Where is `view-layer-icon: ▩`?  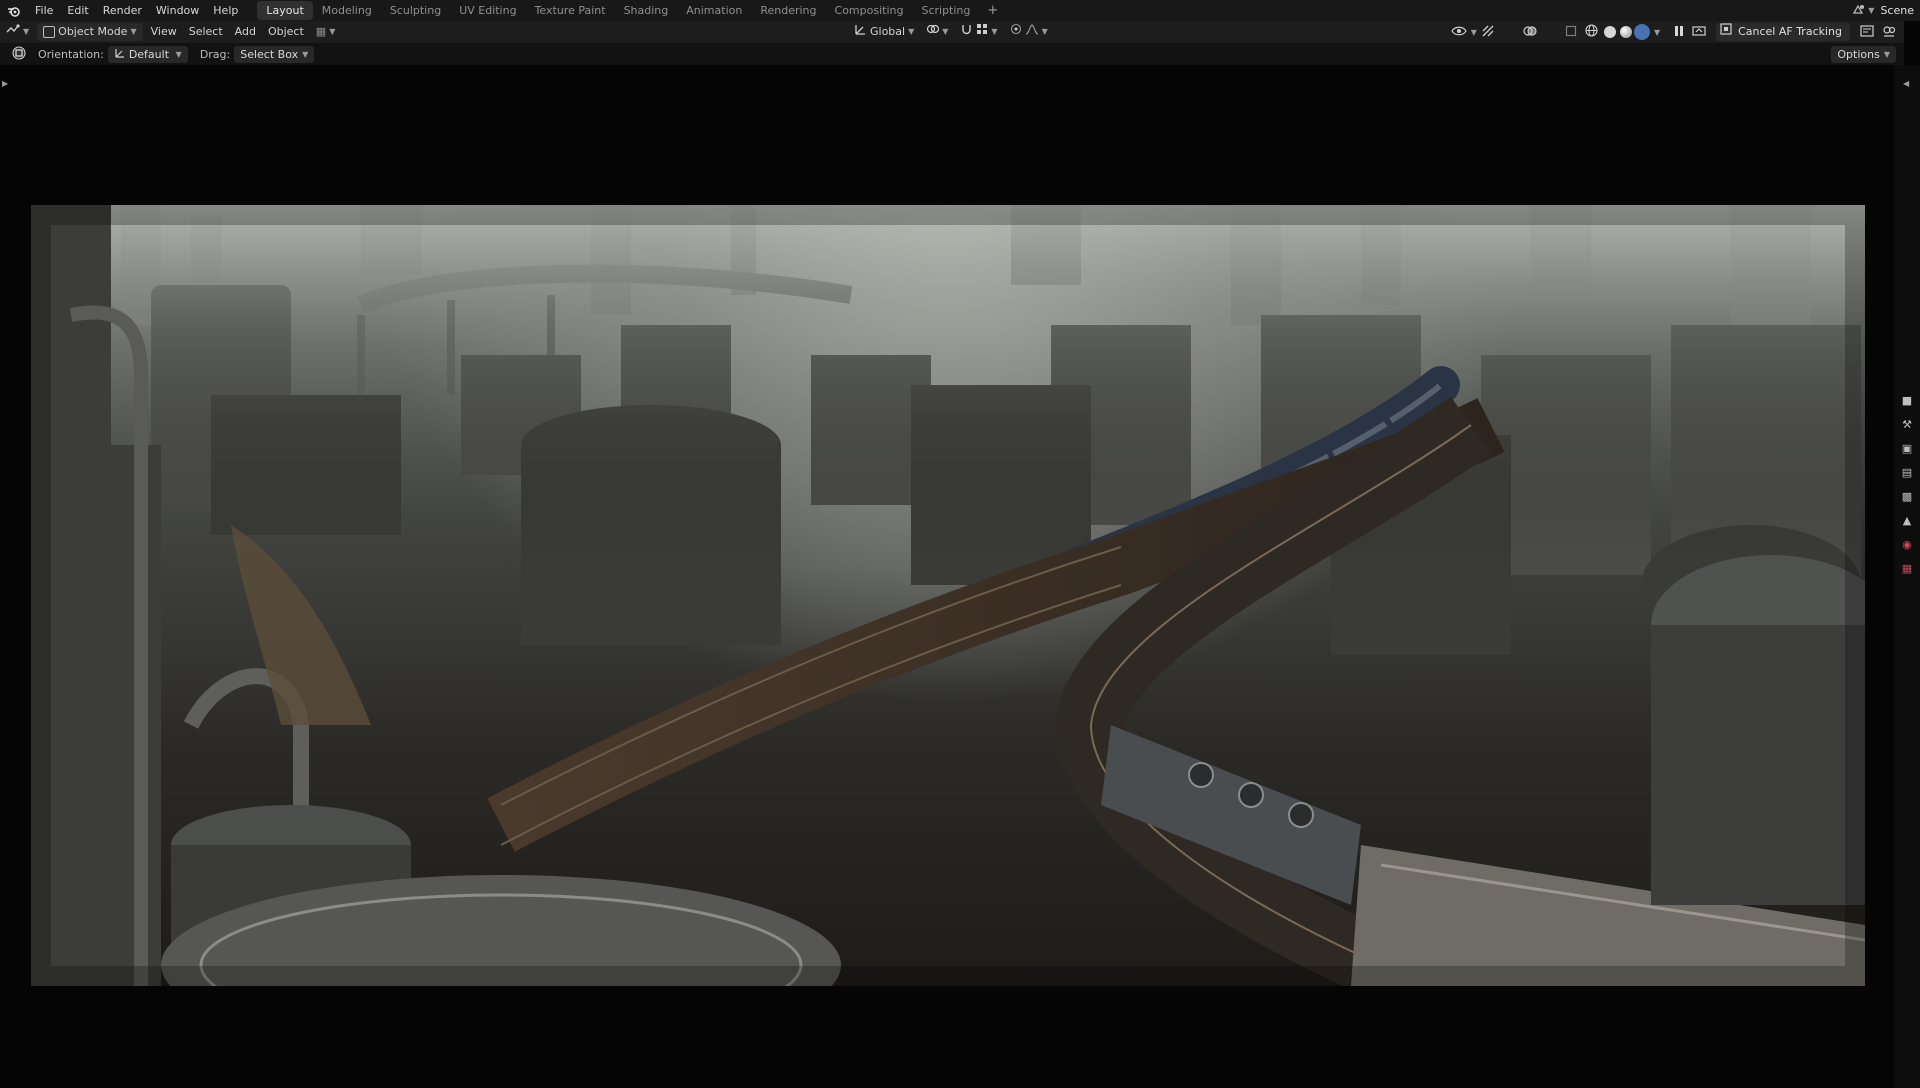 view-layer-icon: ▩ is located at coordinates (1907, 496).